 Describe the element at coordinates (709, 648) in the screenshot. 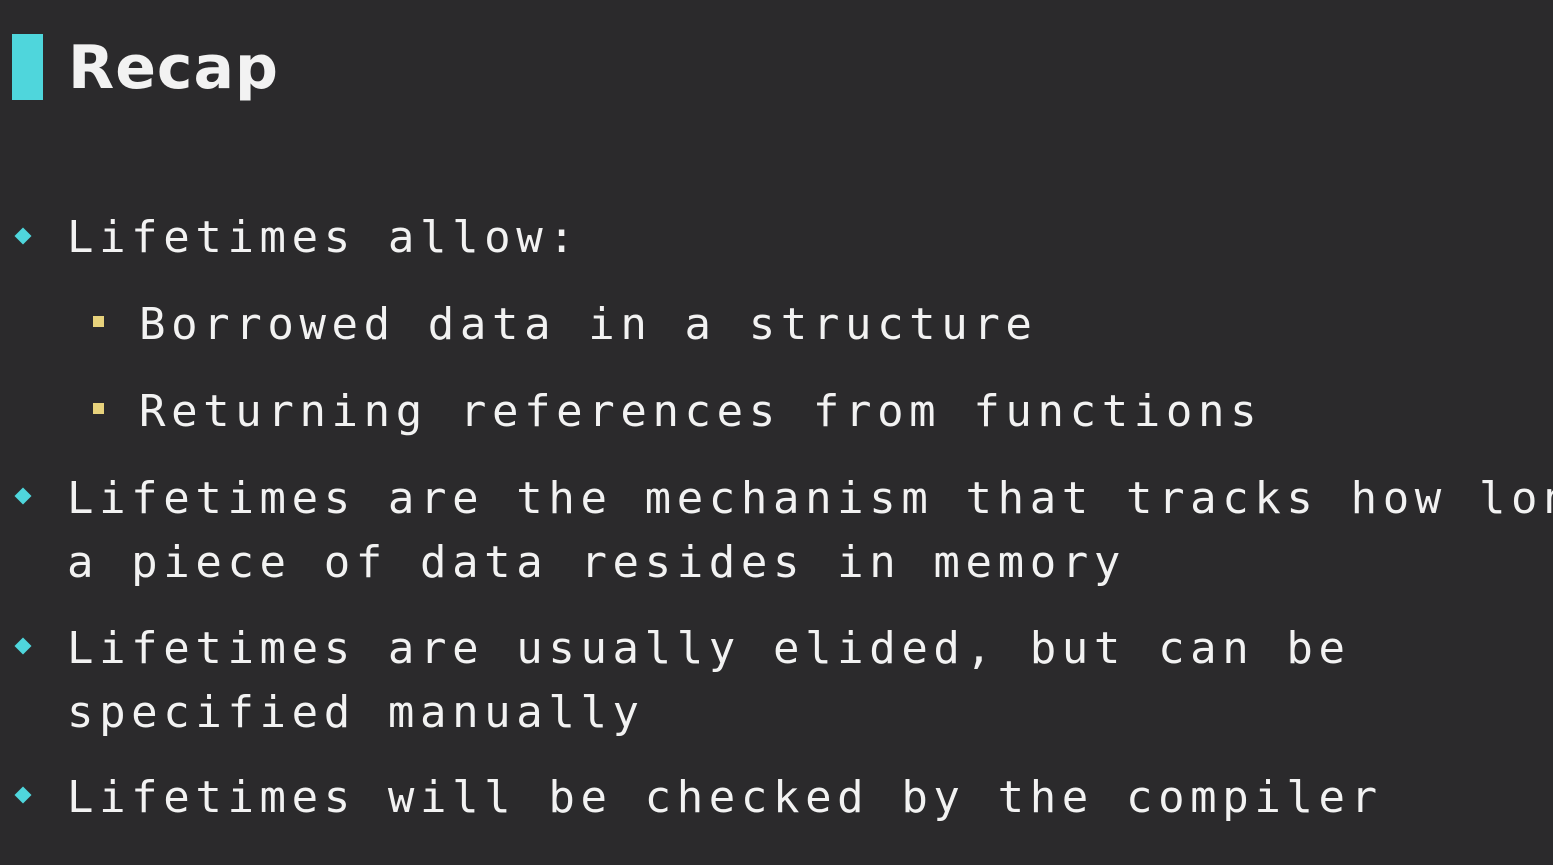

I see `bullet-text: Lifetimes are usually elided, but can be` at that location.